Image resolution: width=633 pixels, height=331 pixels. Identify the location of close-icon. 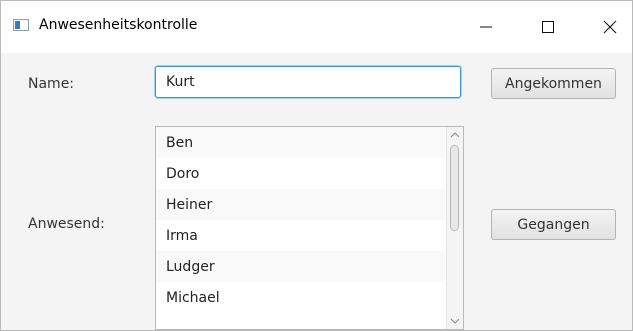
(610, 27).